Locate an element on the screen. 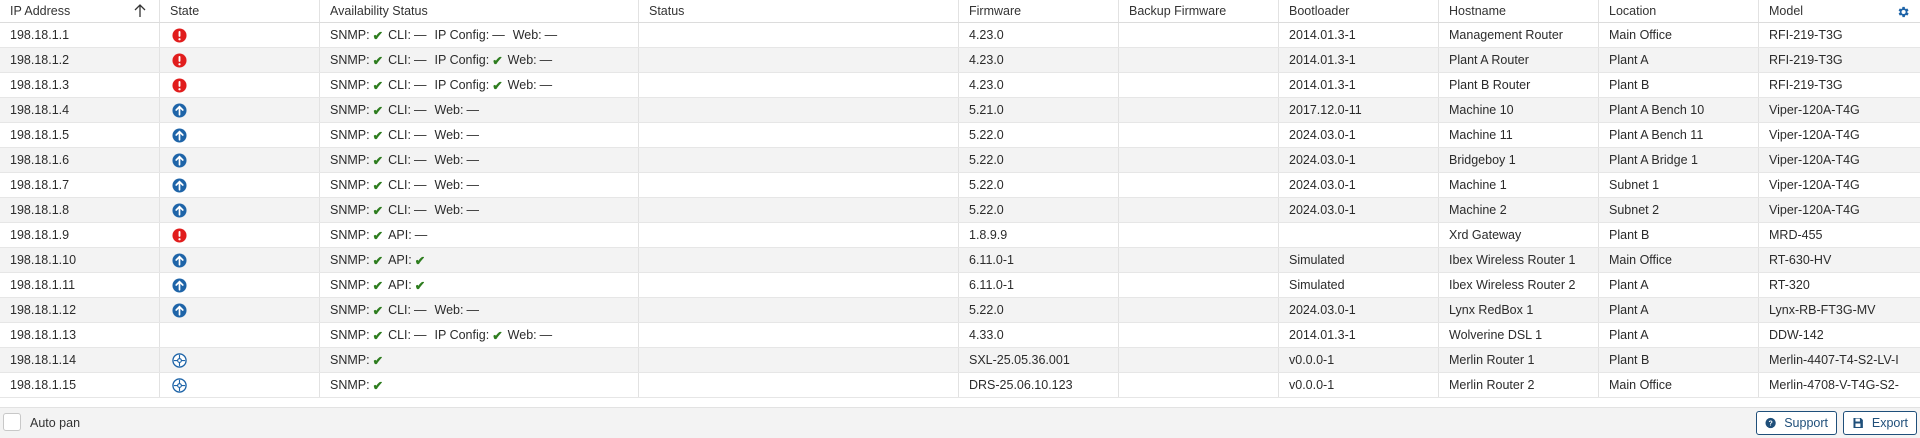  ip-address-value: 198.18.1.2 is located at coordinates (40, 60).